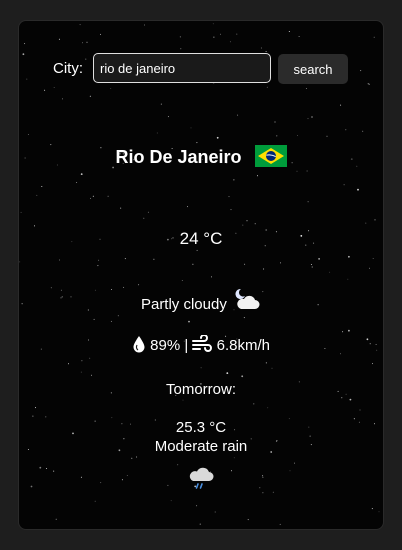 The height and width of the screenshot is (550, 402). Describe the element at coordinates (243, 345) in the screenshot. I see `wind-value: 6.8km/h` at that location.